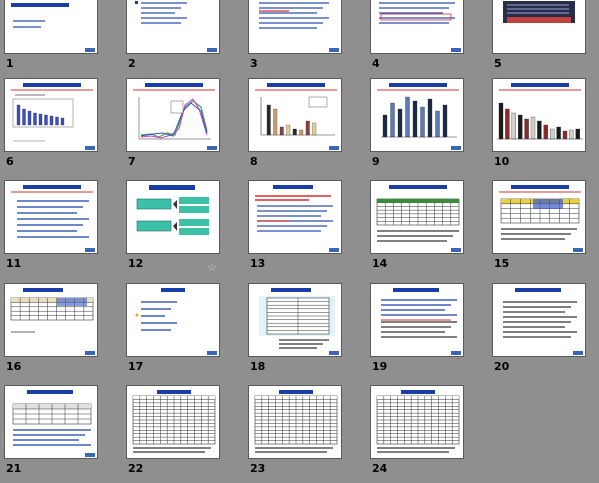 Image resolution: width=599 pixels, height=483 pixels. Describe the element at coordinates (380, 468) in the screenshot. I see `slide-number: 24` at that location.